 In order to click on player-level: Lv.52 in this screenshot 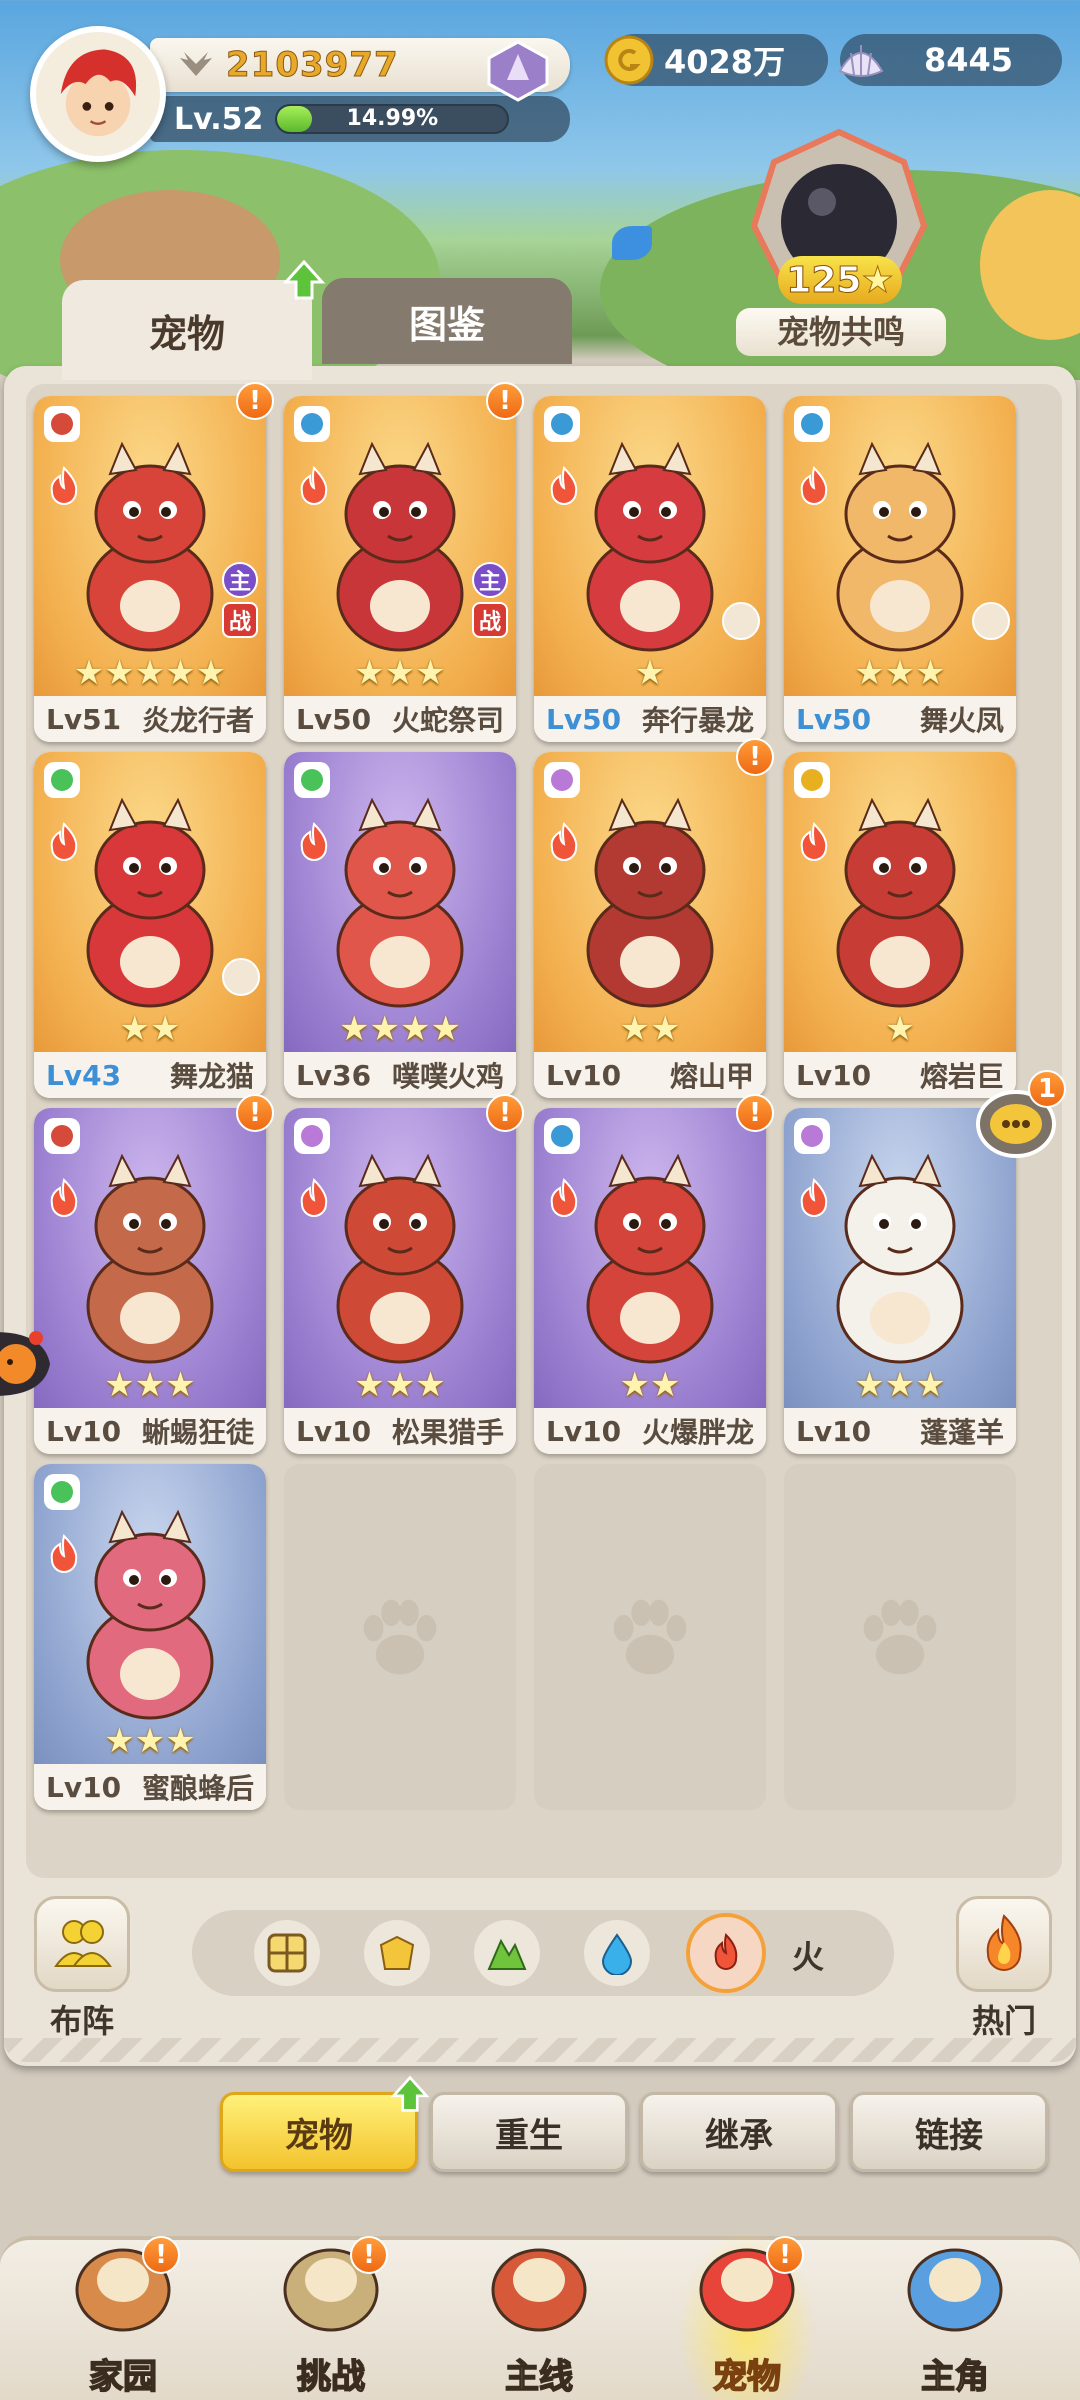, I will do `click(219, 119)`.